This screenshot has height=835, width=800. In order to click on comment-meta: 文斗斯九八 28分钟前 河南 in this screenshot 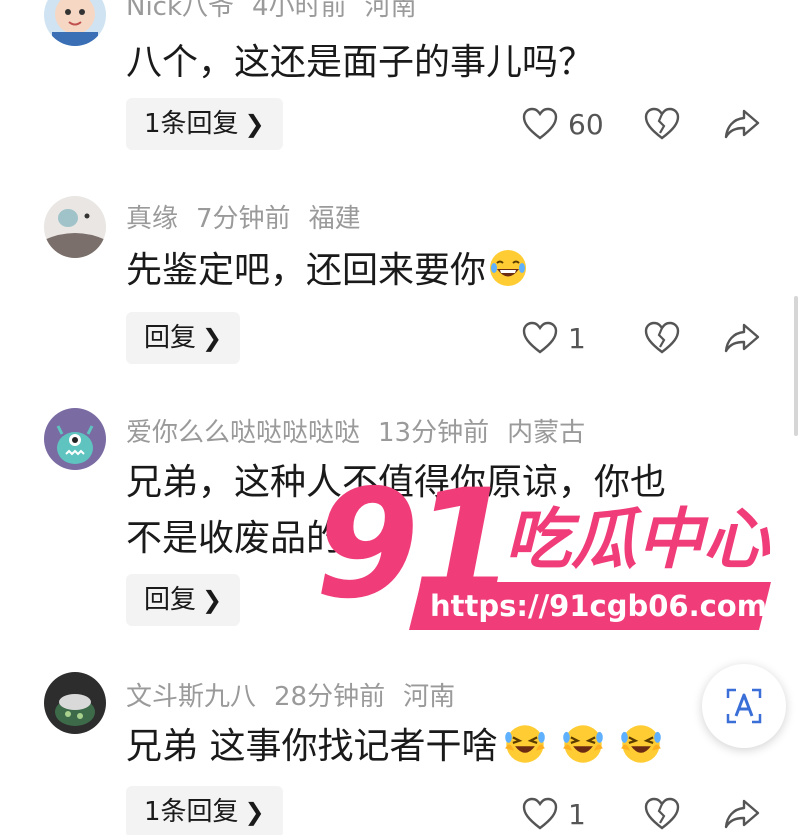, I will do `click(299, 694)`.